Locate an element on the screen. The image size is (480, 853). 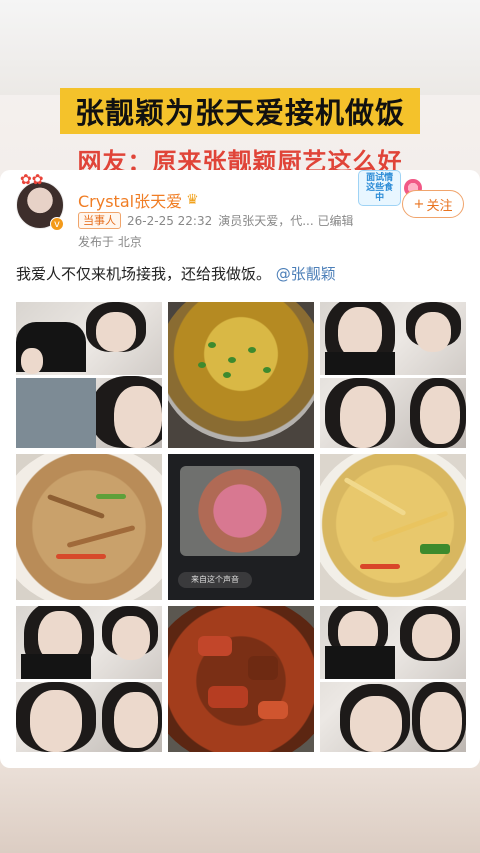
status-badge: 当事人 is located at coordinates (99, 220).